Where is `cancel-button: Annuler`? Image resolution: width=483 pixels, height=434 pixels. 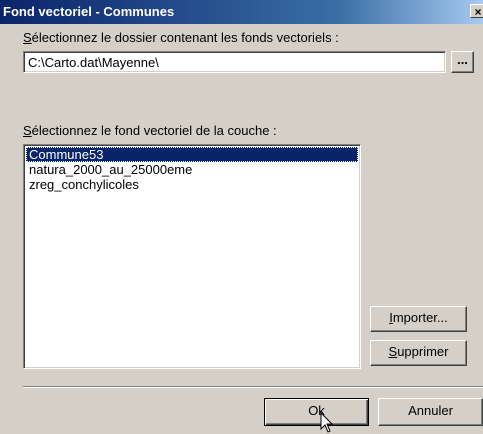 cancel-button: Annuler is located at coordinates (430, 412).